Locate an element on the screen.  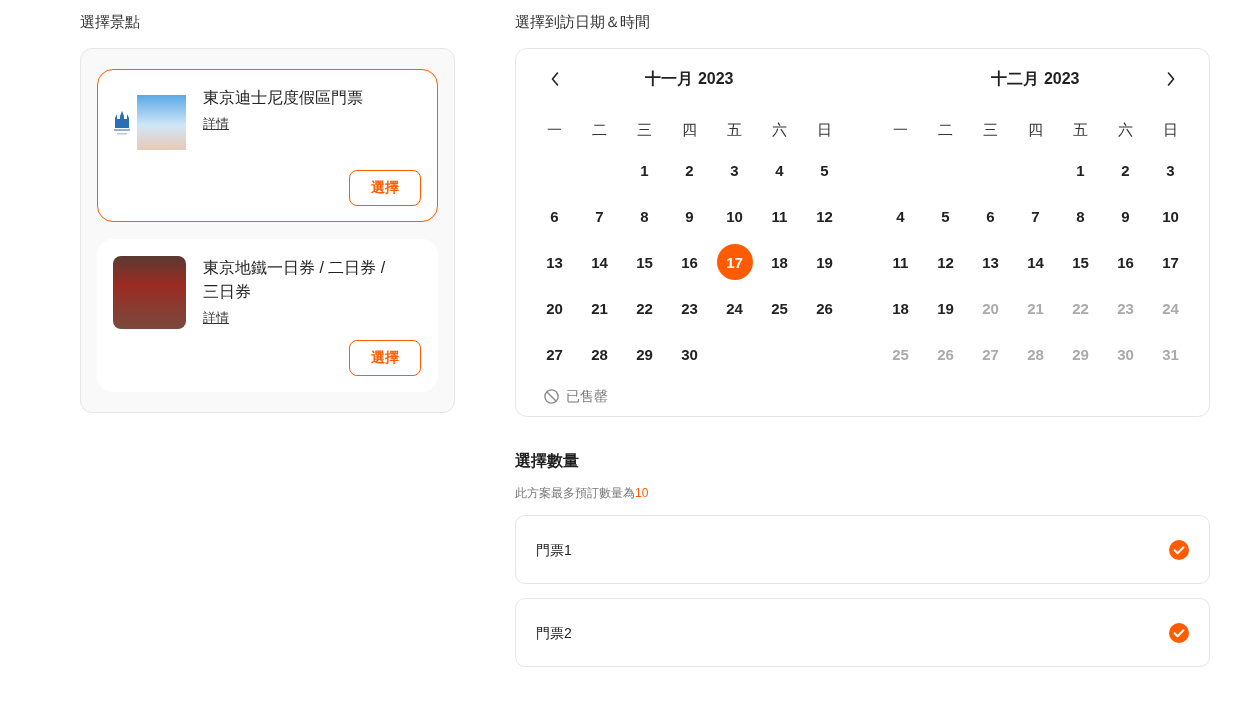
quantity-note: 此方案最多預訂數量為10 is located at coordinates (582, 493).